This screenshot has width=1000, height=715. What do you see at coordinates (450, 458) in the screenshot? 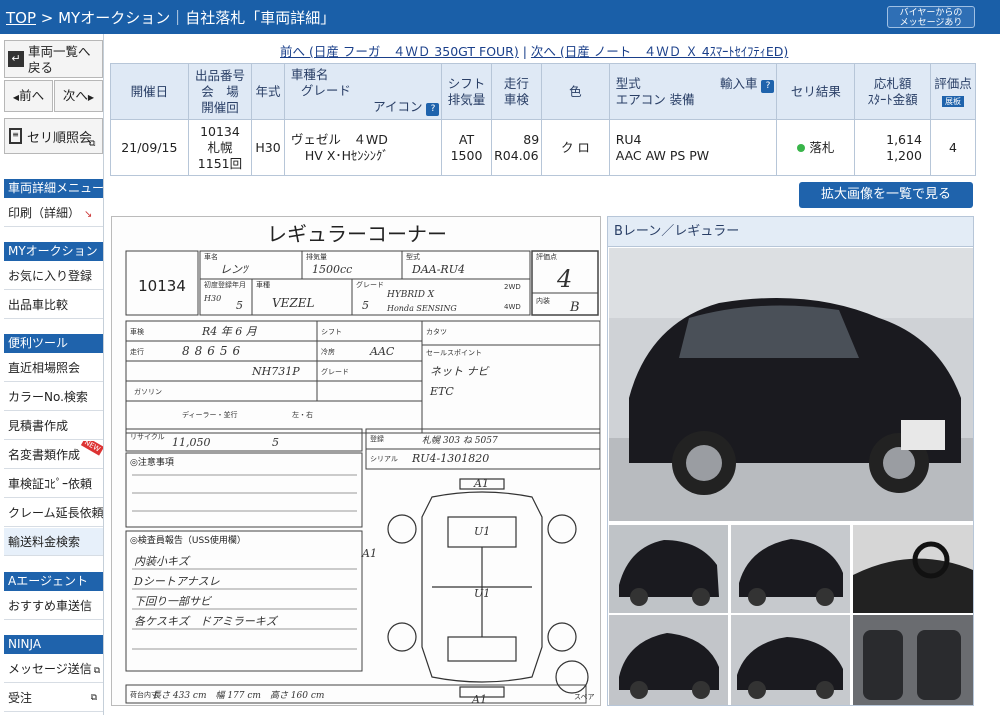
I see `svg-text: RU4-1301820` at bounding box center [450, 458].